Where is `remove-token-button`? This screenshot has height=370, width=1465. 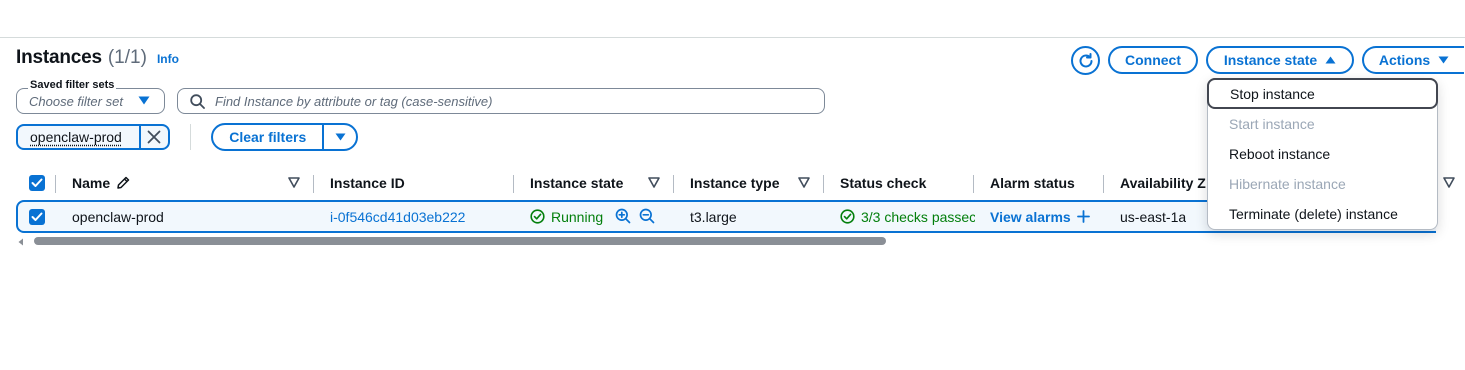 remove-token-button is located at coordinates (153, 137).